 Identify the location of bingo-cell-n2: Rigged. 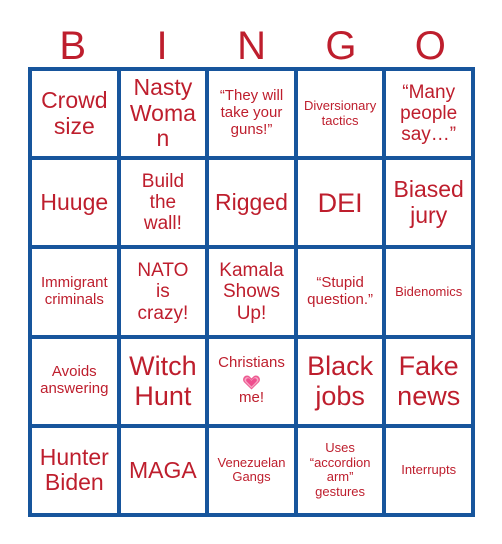
(251, 203).